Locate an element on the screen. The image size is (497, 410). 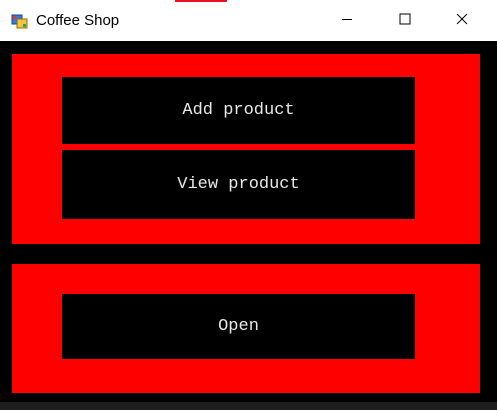
minimize-icon is located at coordinates (347, 21).